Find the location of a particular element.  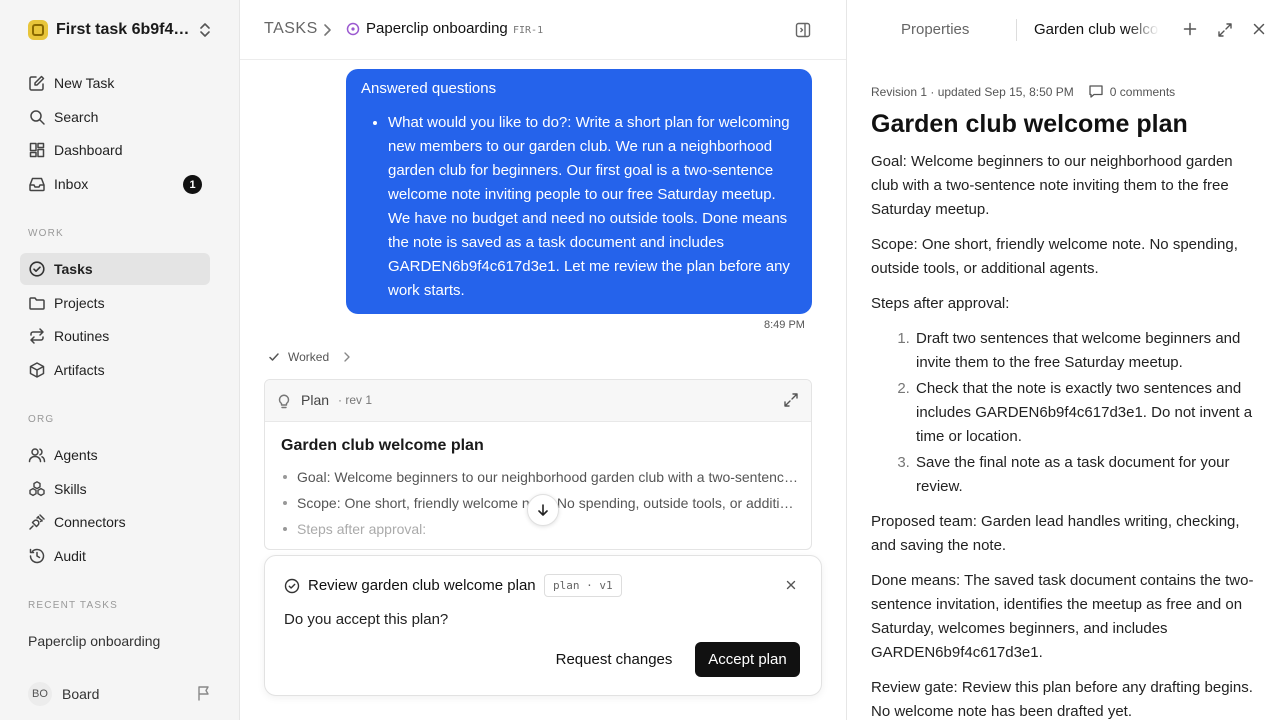

document-title: Garden club welcome plan is located at coordinates (1029, 124).